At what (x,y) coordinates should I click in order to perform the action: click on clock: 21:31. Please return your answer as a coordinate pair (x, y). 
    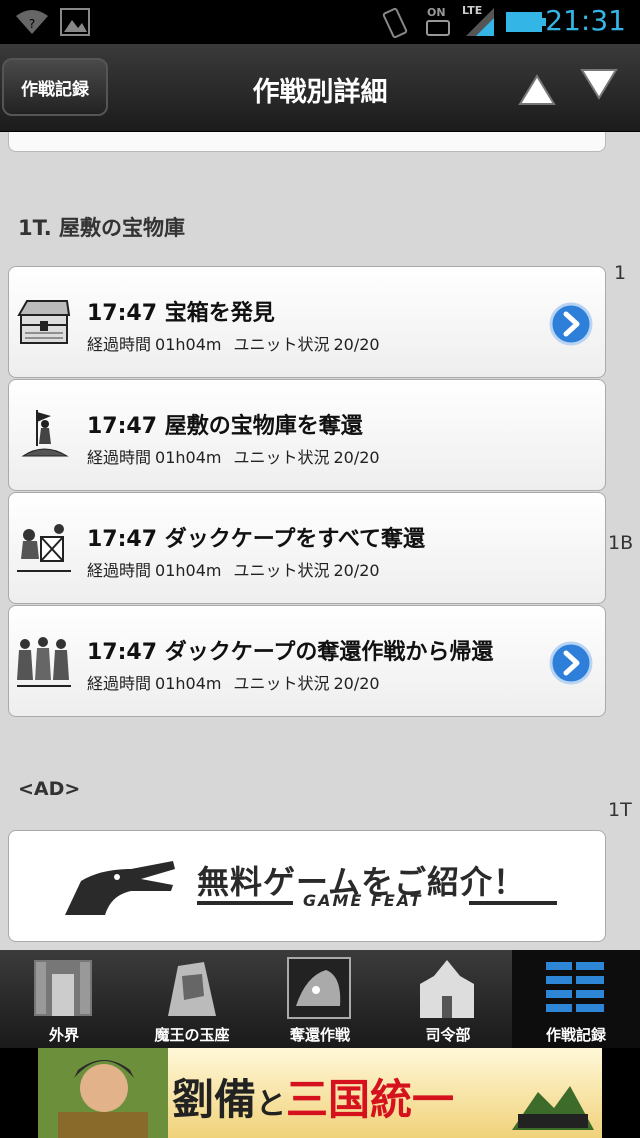
    Looking at the image, I should click on (585, 20).